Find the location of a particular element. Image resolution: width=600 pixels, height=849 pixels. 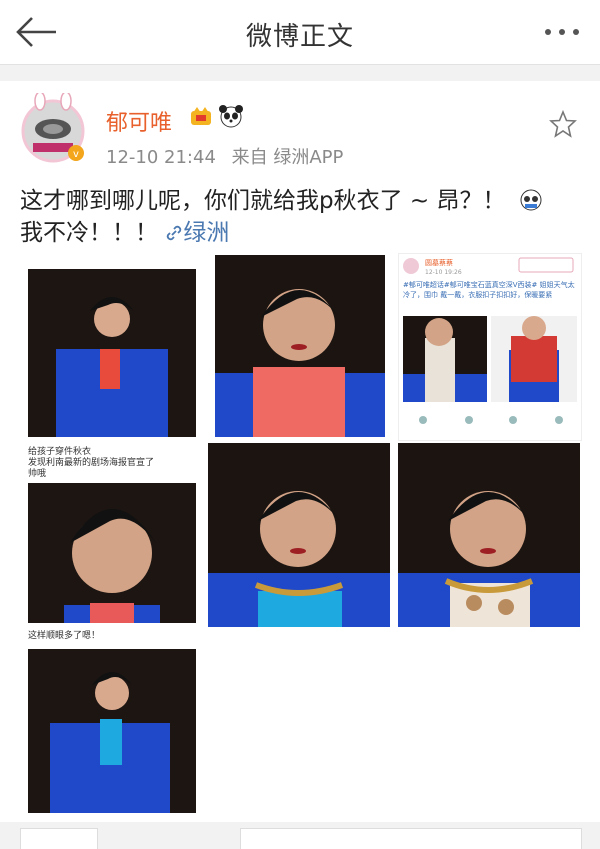

collage-caption-2: 这样顺眼多了嗯！ is located at coordinates (64, 636).